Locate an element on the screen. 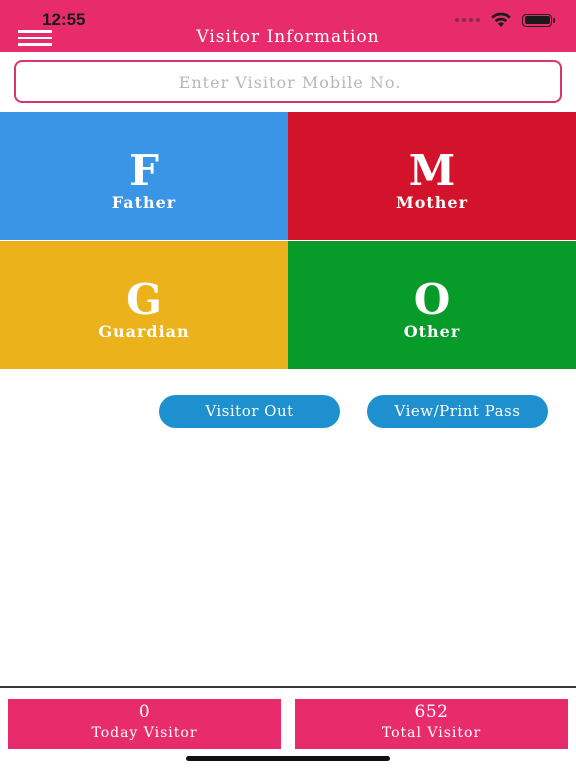 This screenshot has width=576, height=768. tile-letter: G is located at coordinates (144, 299).